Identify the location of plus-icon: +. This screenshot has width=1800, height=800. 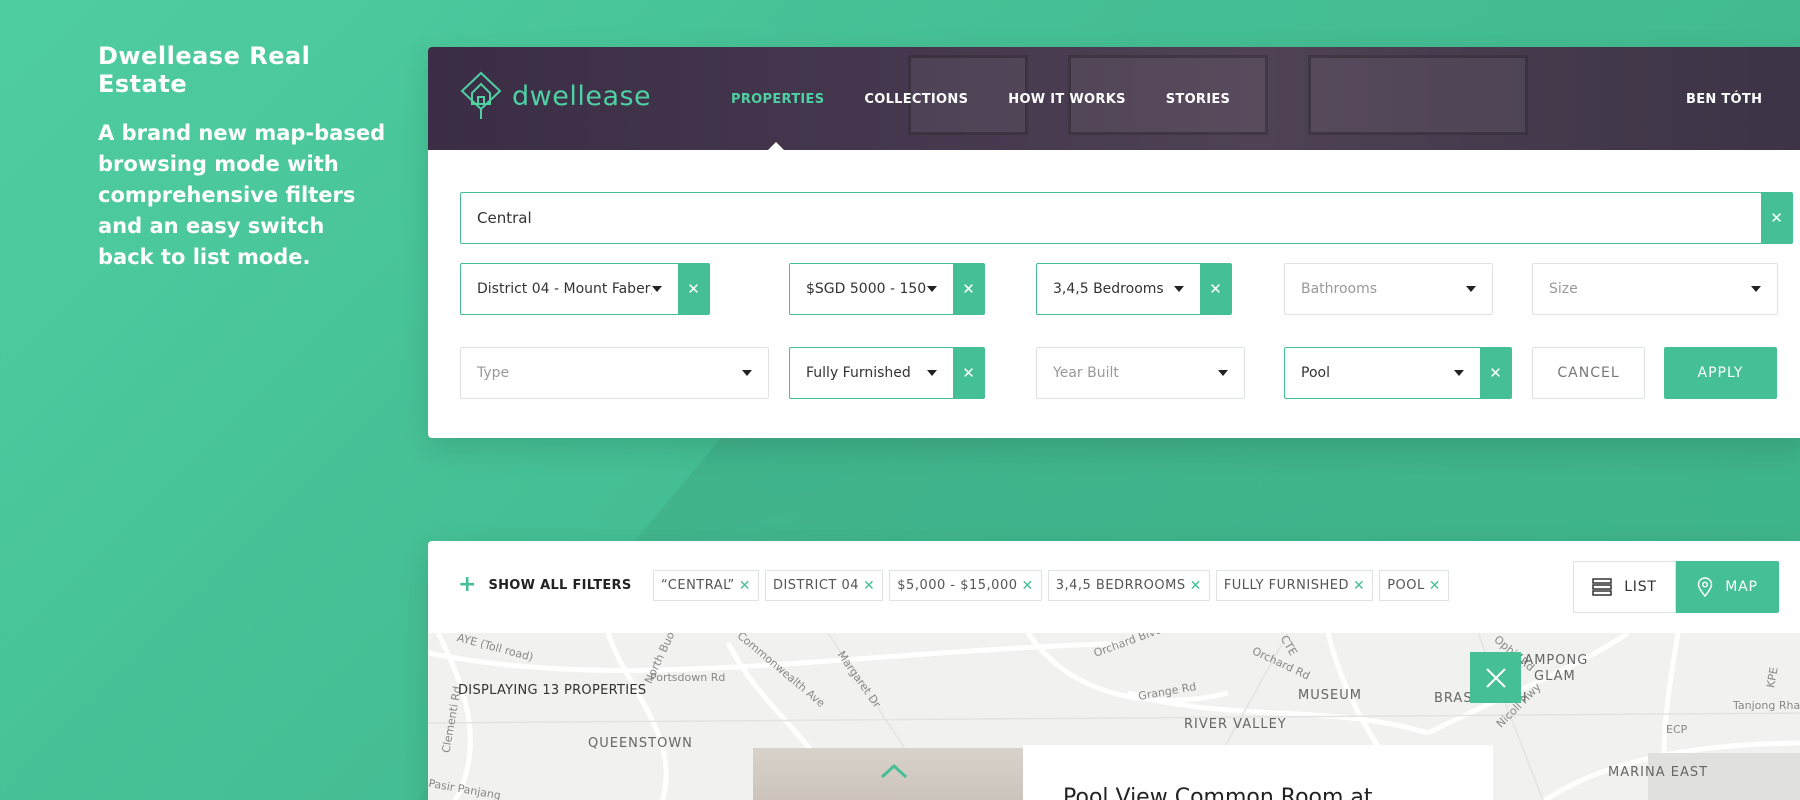
(467, 584).